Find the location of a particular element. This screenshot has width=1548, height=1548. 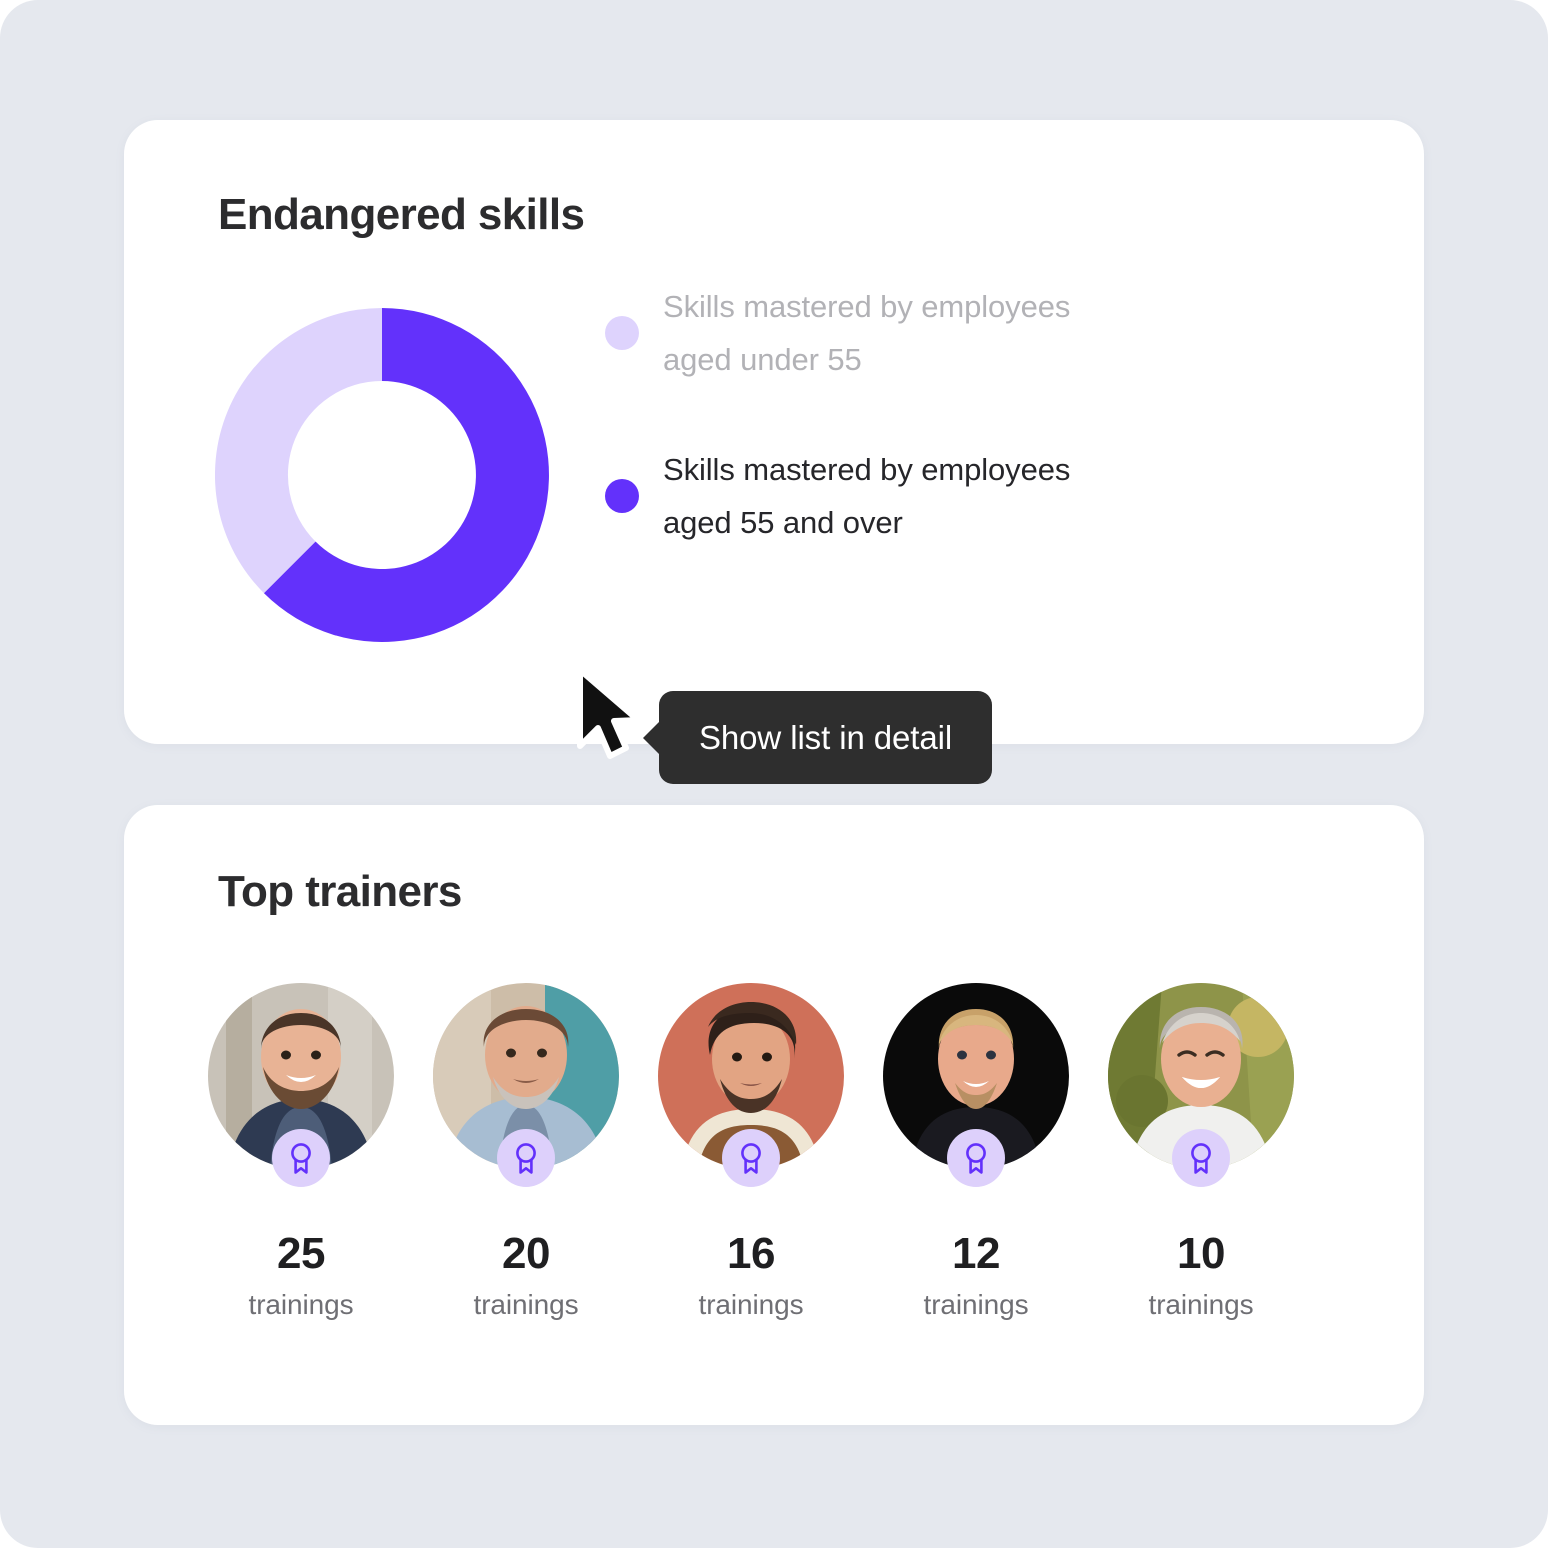

list-item: 25 trainings is located at coordinates (301, 1152).